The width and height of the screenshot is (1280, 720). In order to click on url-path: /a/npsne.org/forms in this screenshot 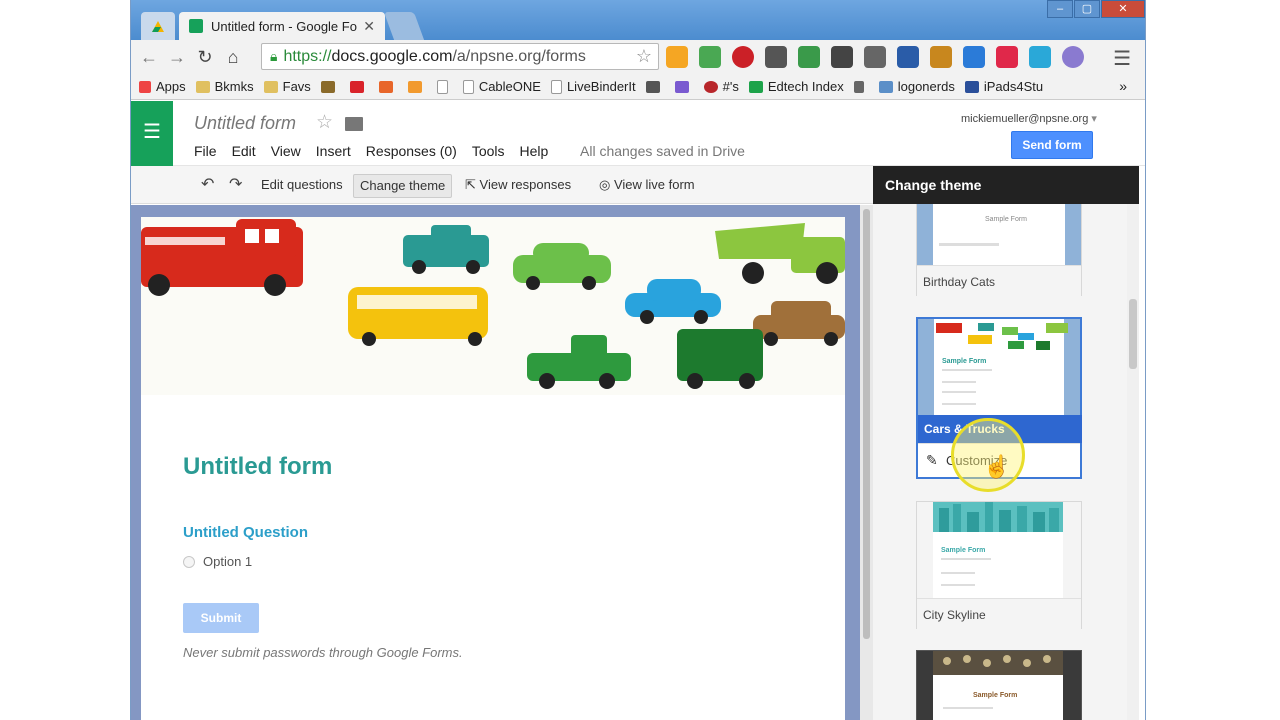, I will do `click(519, 56)`.